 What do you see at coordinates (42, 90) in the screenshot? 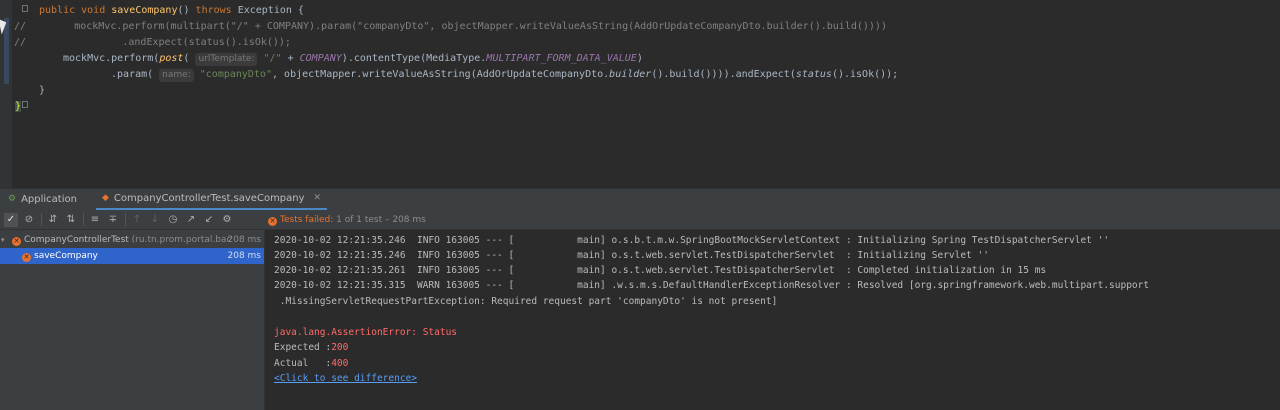
I see `code-line-6: }` at bounding box center [42, 90].